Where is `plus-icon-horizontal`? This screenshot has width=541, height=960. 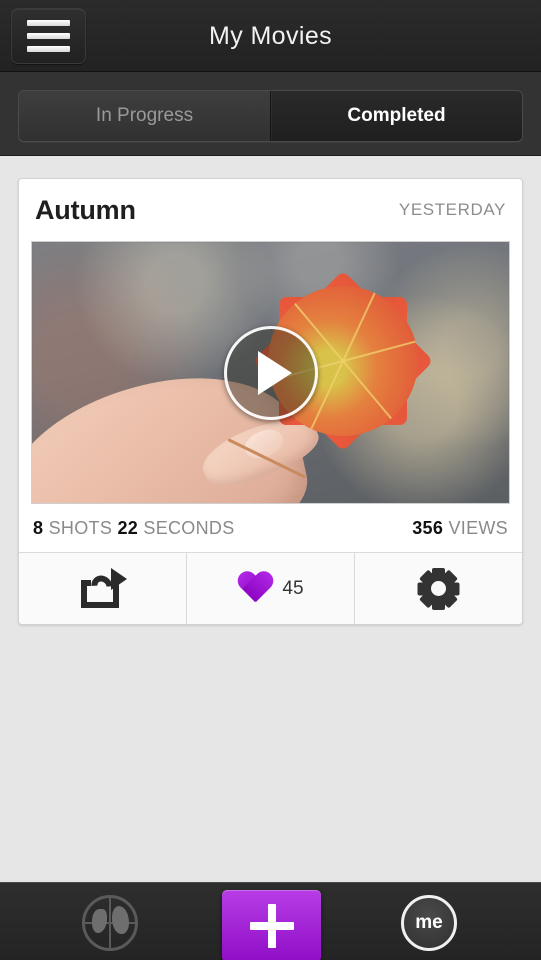 plus-icon-horizontal is located at coordinates (271, 926).